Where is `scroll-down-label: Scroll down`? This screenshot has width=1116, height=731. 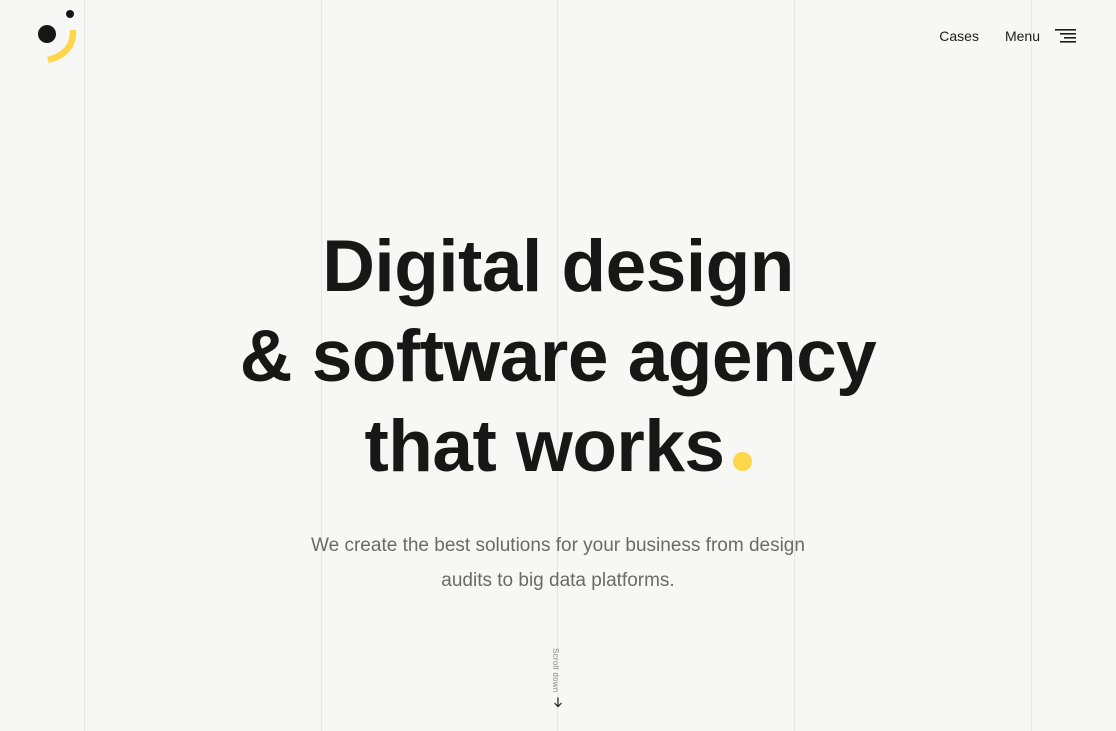
scroll-down-label: Scroll down is located at coordinates (555, 670).